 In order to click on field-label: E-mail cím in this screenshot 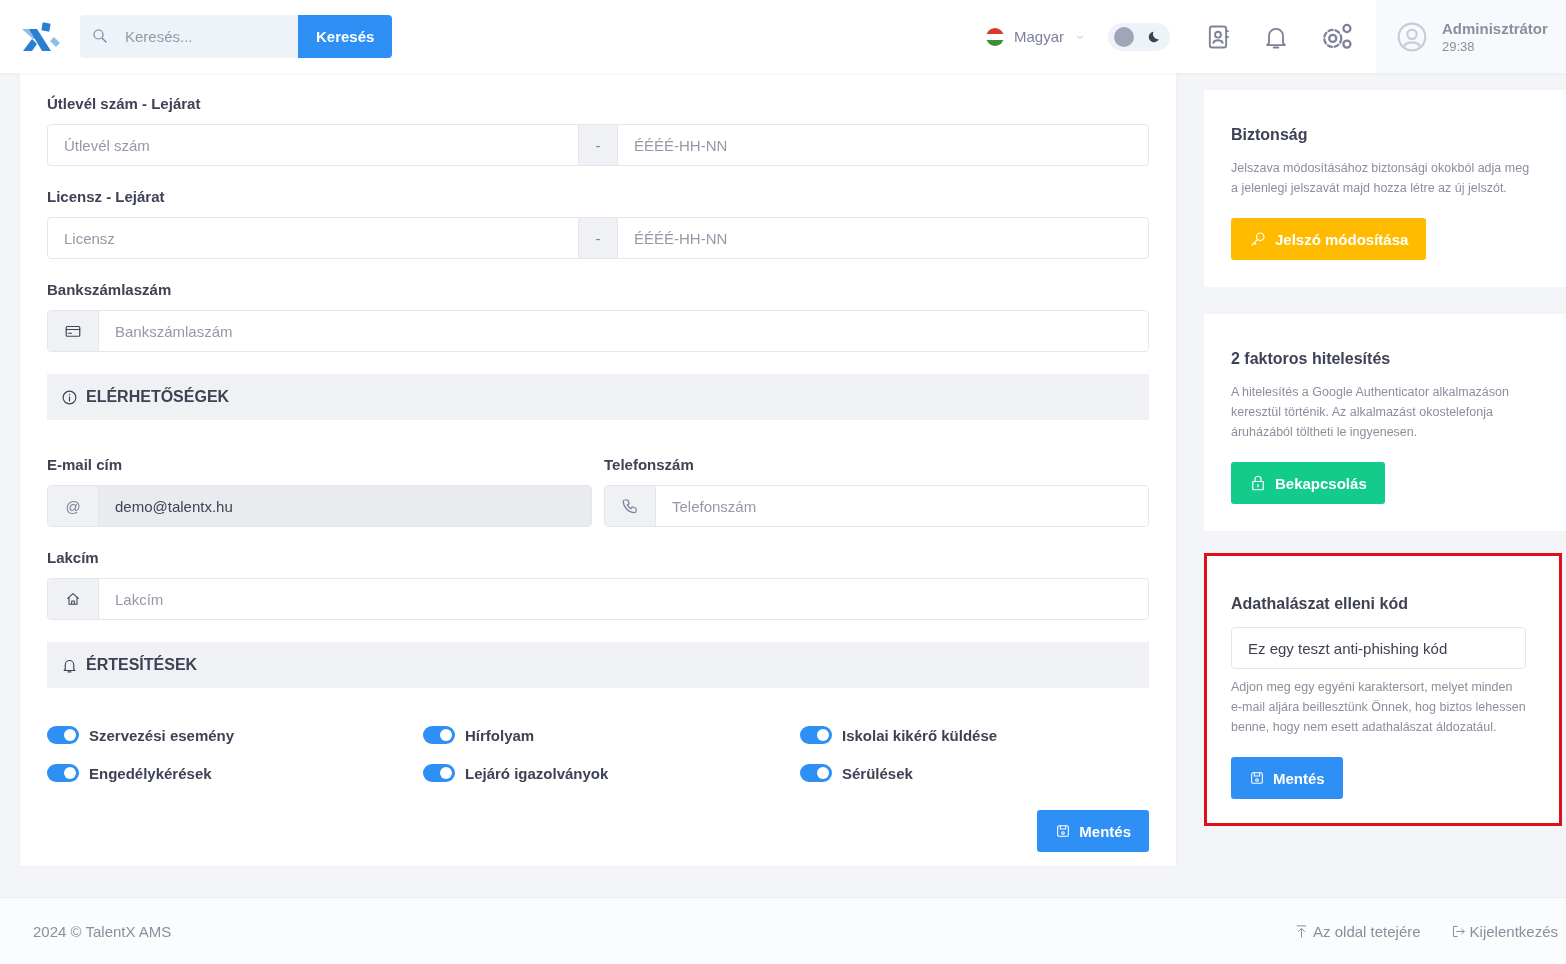, I will do `click(85, 464)`.